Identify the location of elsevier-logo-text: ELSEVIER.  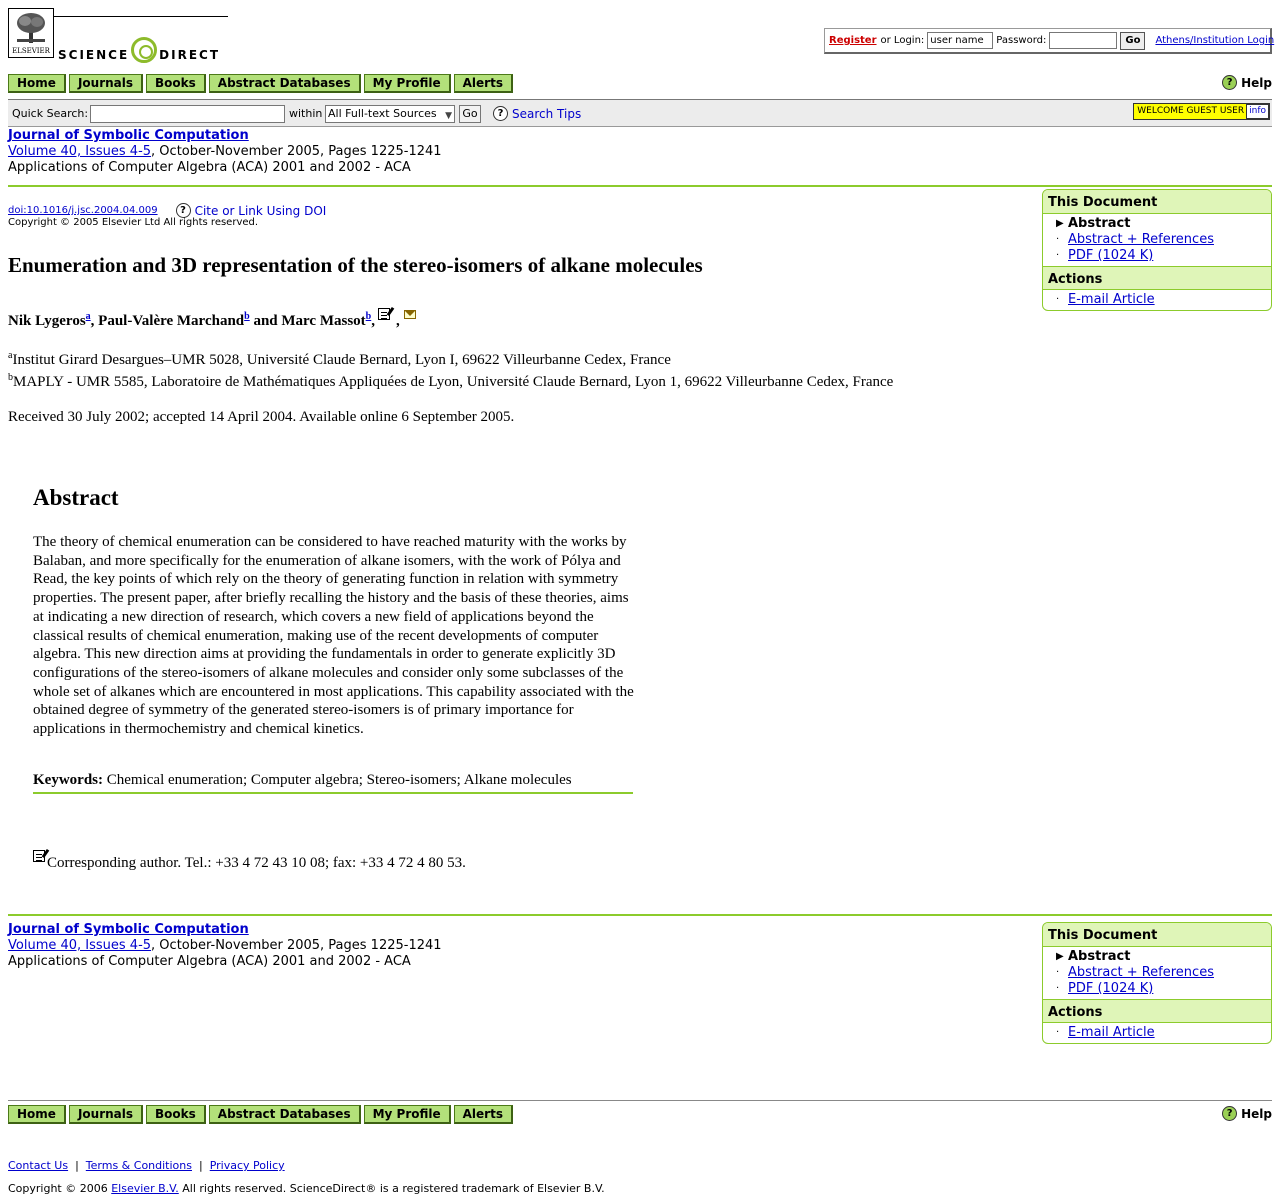
(31, 51).